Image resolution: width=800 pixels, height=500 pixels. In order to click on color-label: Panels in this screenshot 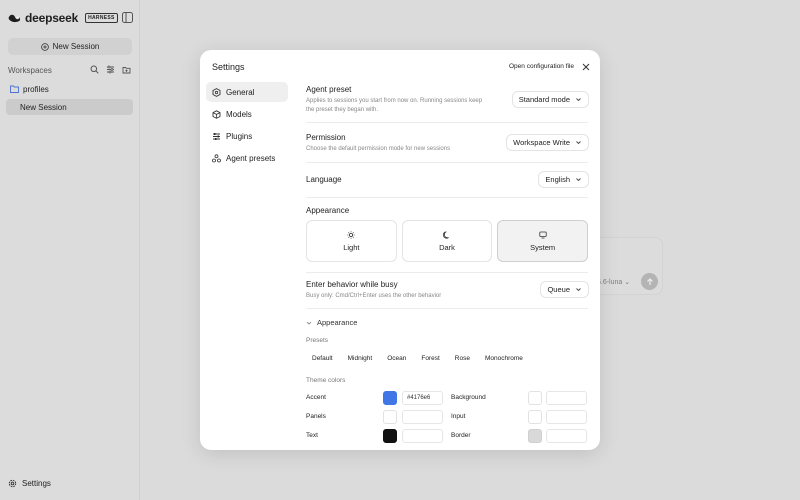, I will do `click(316, 416)`.